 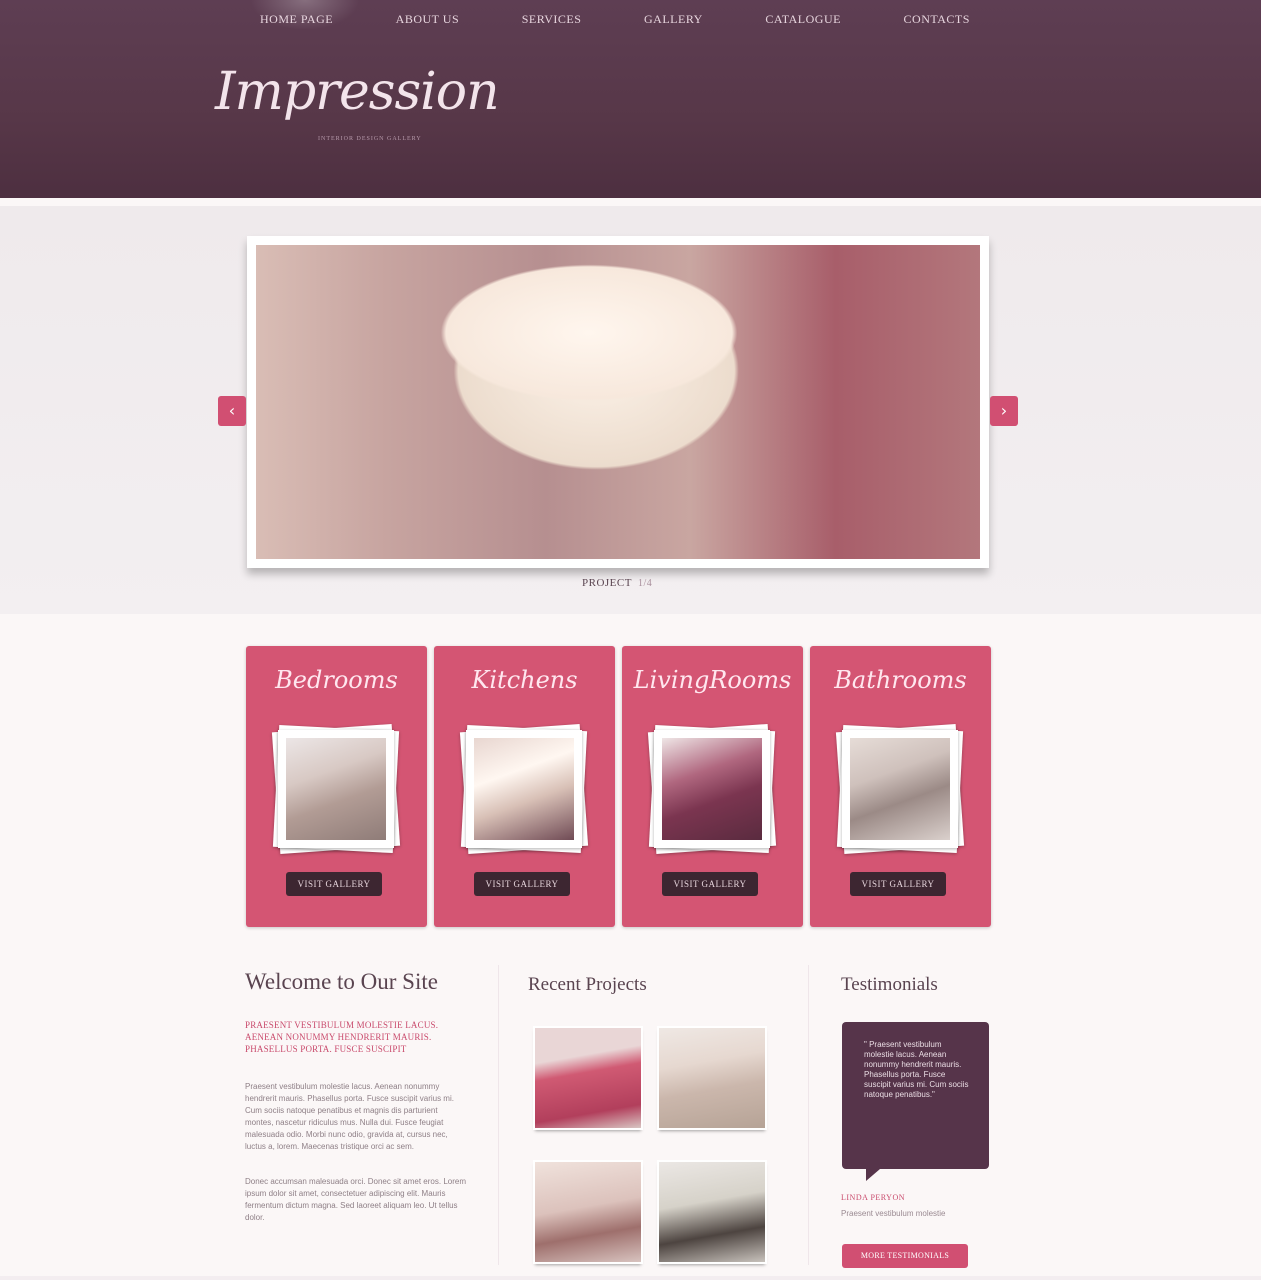 I want to click on living-room-photo, so click(x=712, y=789).